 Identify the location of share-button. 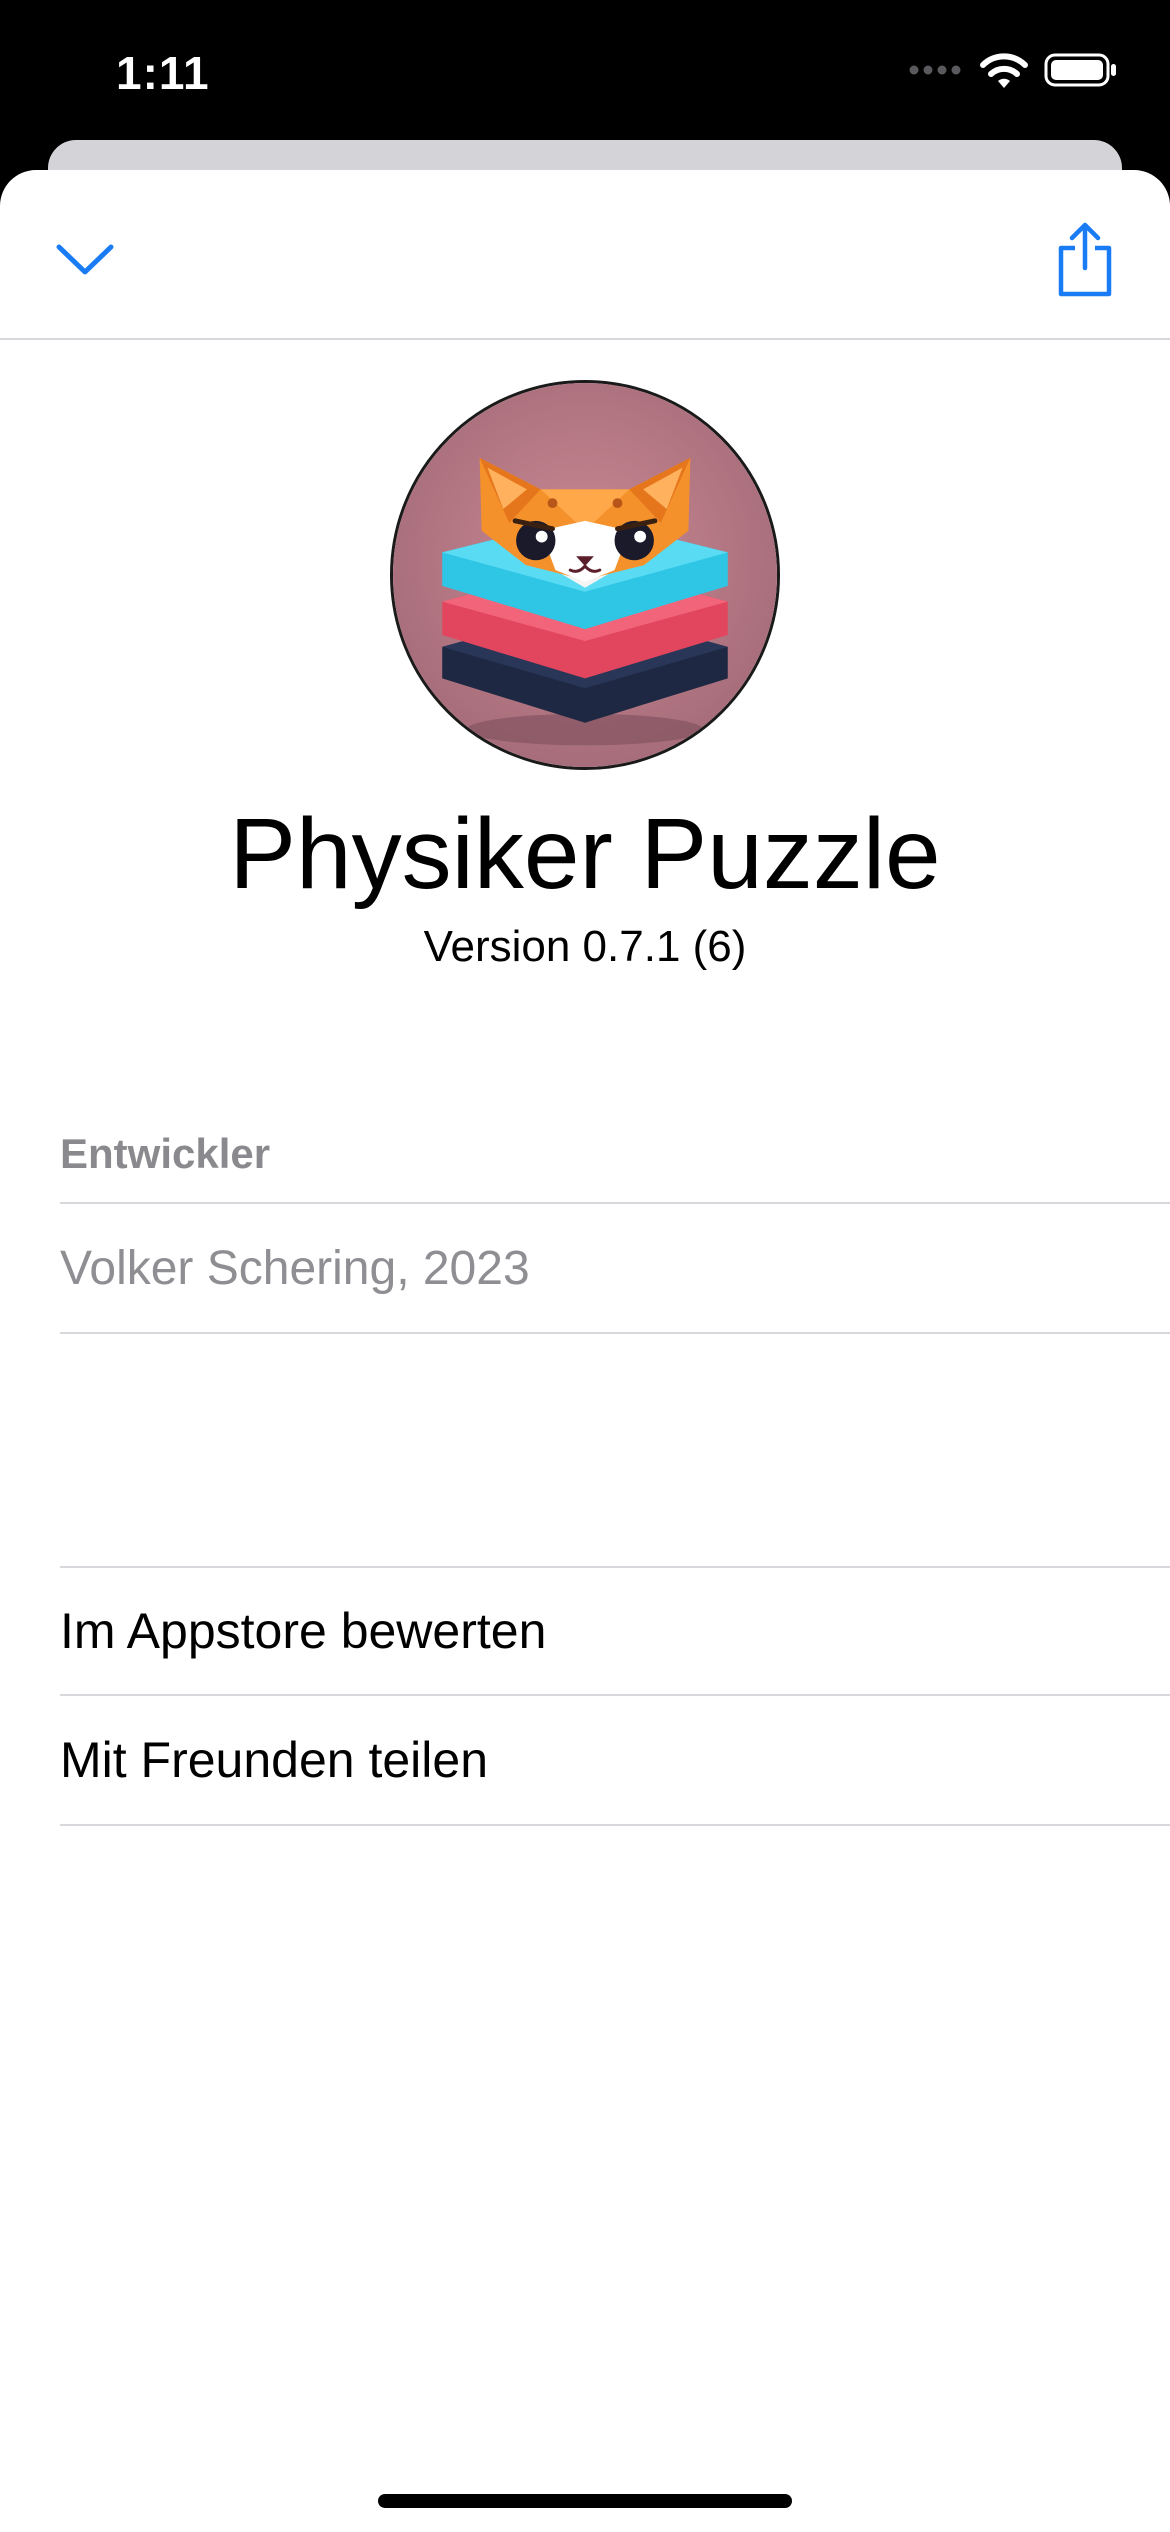
(1085, 260).